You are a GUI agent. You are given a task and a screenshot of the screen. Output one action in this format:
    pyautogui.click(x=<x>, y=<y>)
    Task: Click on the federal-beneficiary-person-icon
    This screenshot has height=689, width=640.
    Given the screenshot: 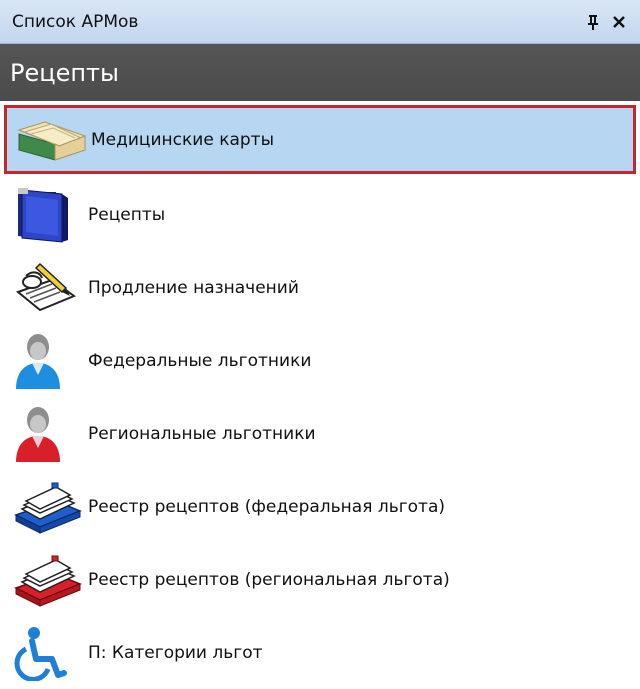 What is the action you would take?
    pyautogui.click(x=50, y=361)
    